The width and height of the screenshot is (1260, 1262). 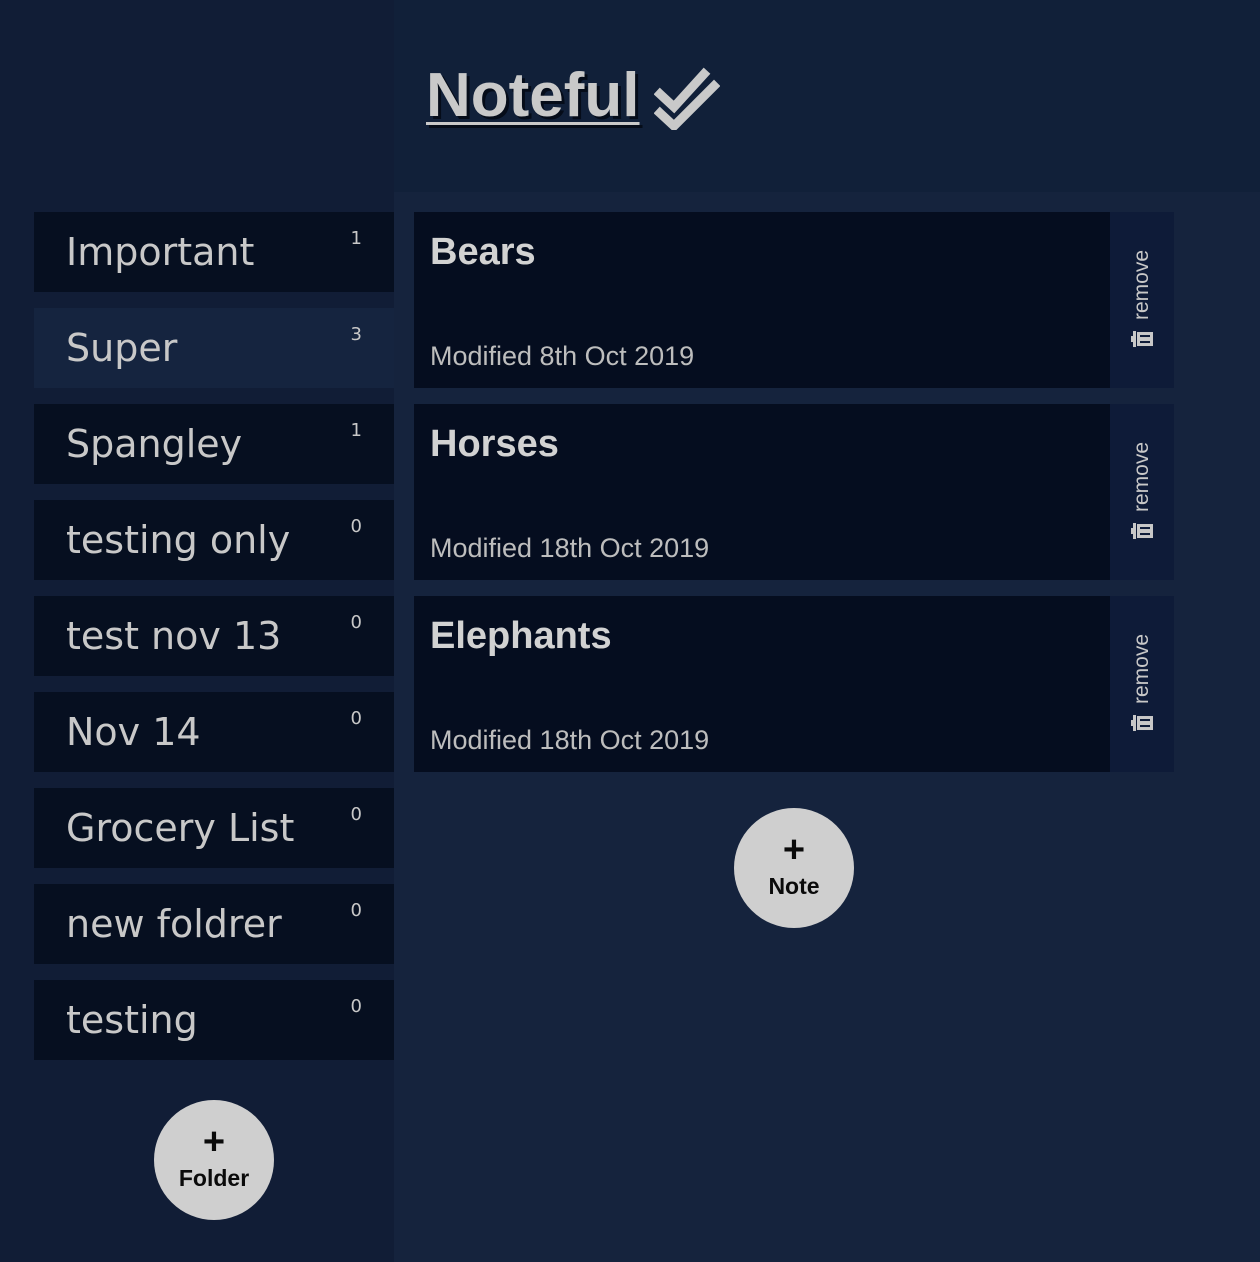 What do you see at coordinates (794, 886) in the screenshot?
I see `add-note-label: Note` at bounding box center [794, 886].